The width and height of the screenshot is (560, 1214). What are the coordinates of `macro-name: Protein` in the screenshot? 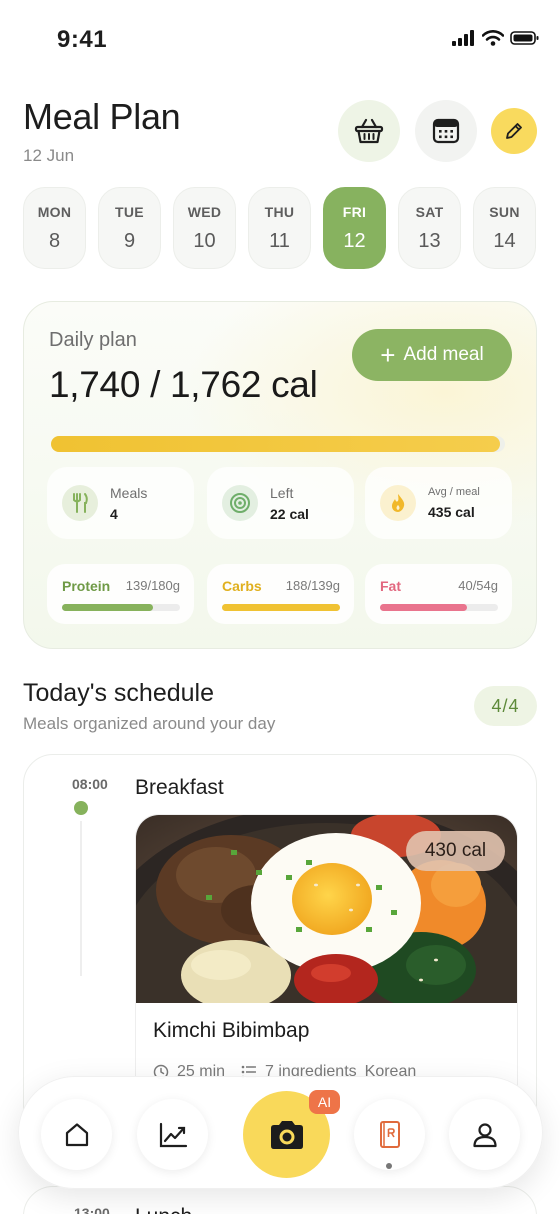 It's located at (86, 586).